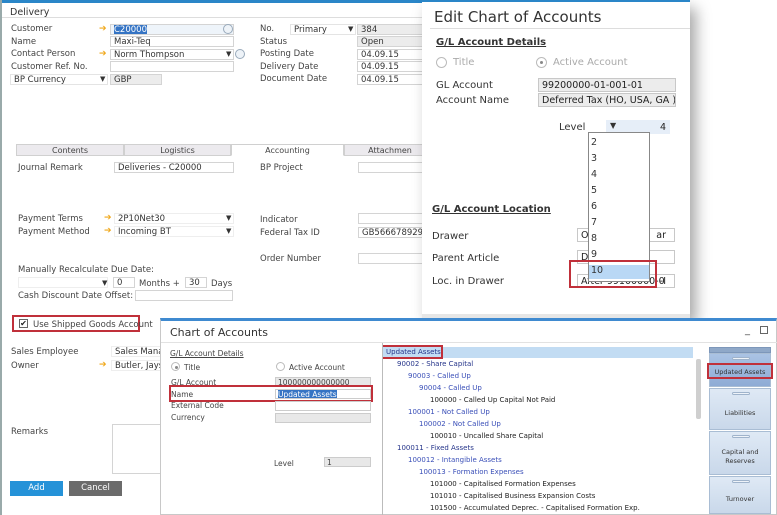 The height and width of the screenshot is (515, 777). Describe the element at coordinates (323, 418) in the screenshot. I see `currency-field` at that location.